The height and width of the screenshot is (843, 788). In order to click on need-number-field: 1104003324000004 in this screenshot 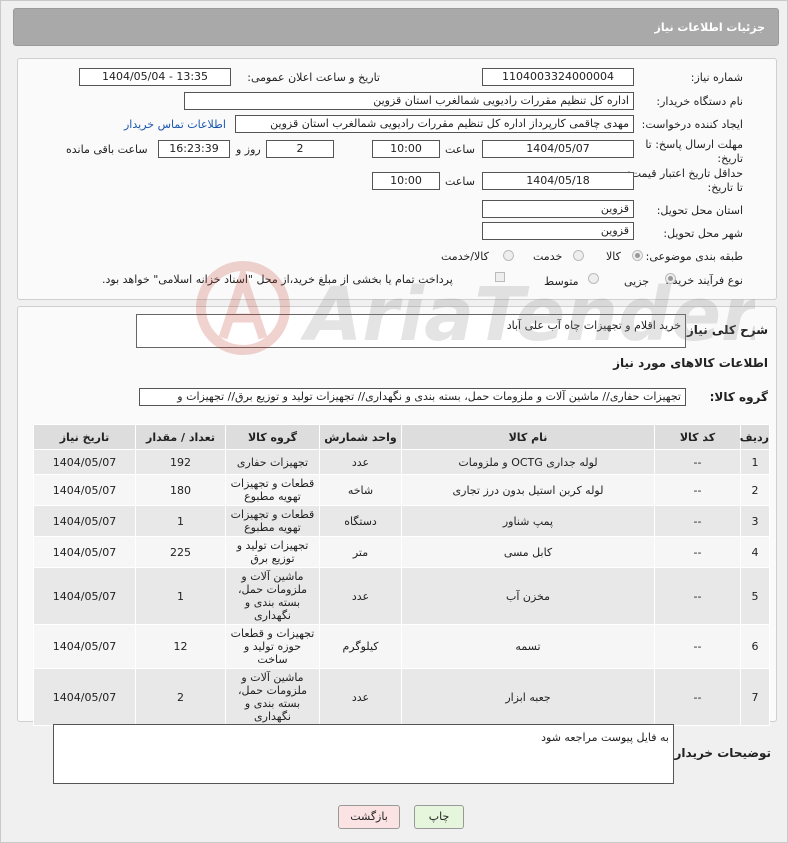, I will do `click(558, 77)`.